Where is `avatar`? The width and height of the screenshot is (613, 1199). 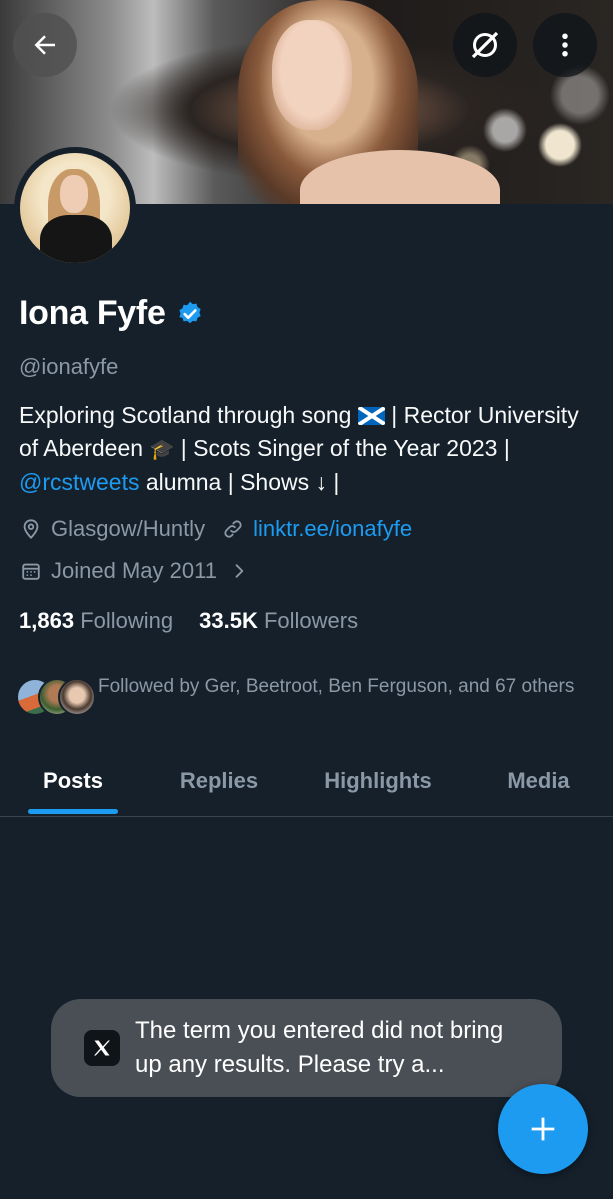
avatar is located at coordinates (77, 697).